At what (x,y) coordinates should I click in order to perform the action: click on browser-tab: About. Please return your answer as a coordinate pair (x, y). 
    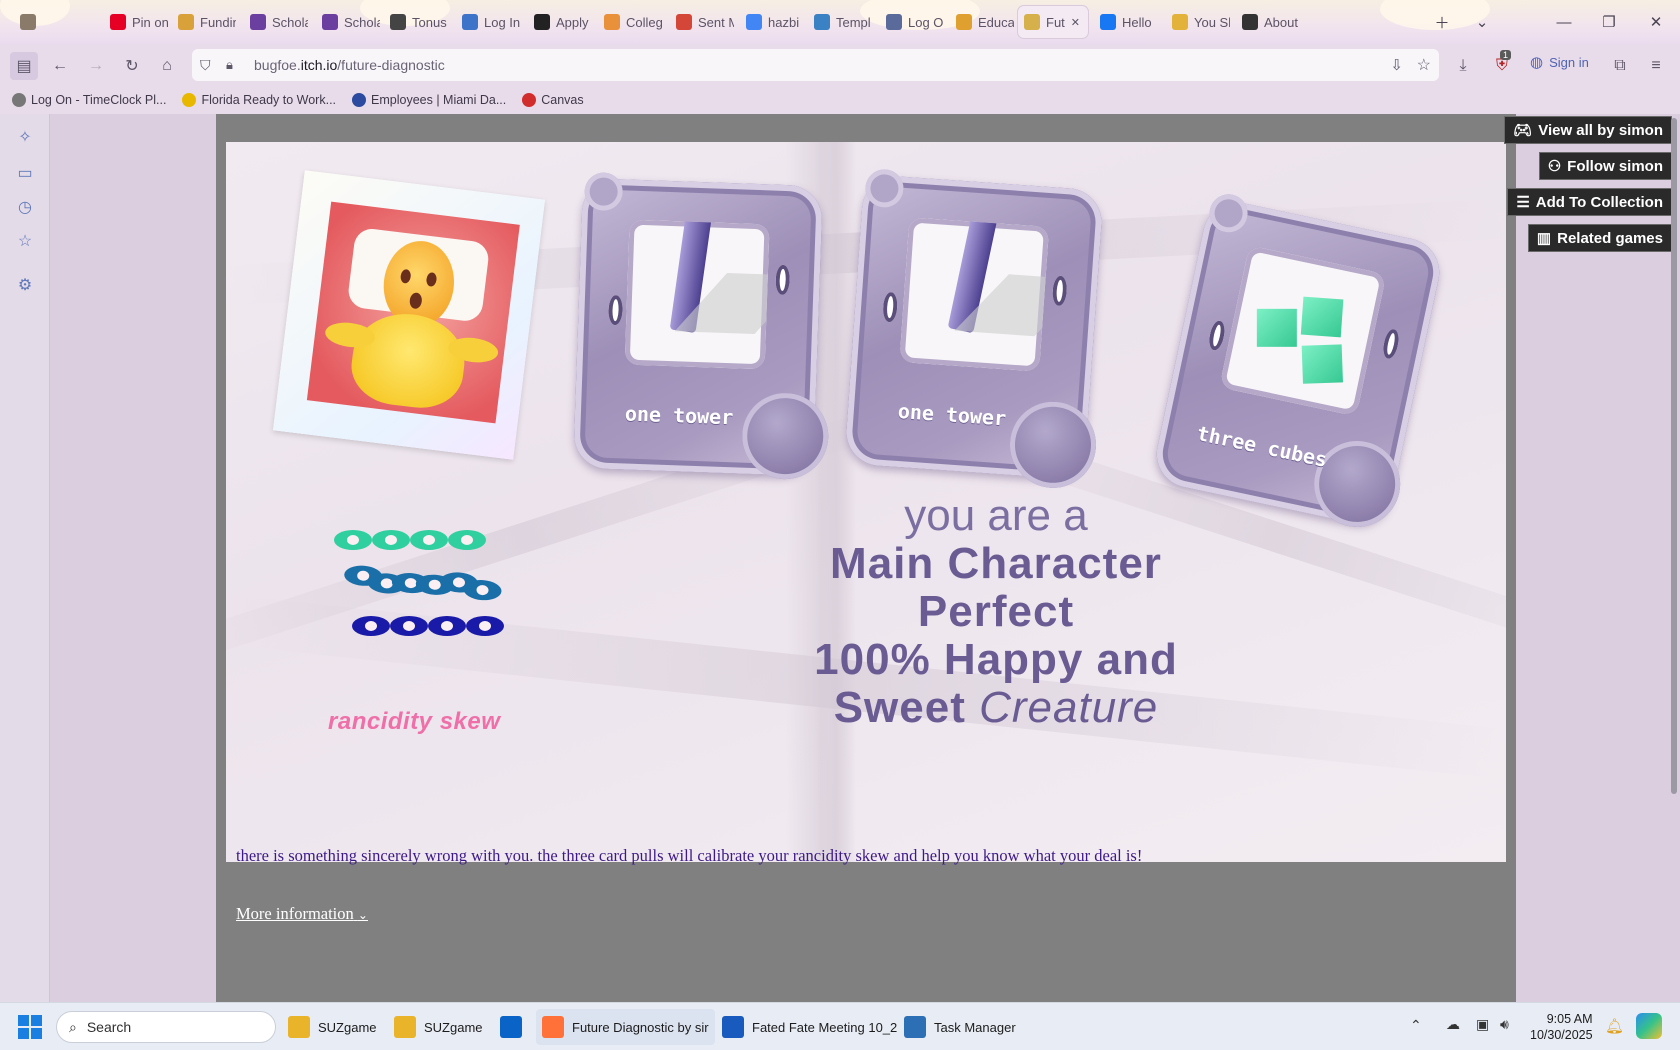
    Looking at the image, I should click on (1268, 22).